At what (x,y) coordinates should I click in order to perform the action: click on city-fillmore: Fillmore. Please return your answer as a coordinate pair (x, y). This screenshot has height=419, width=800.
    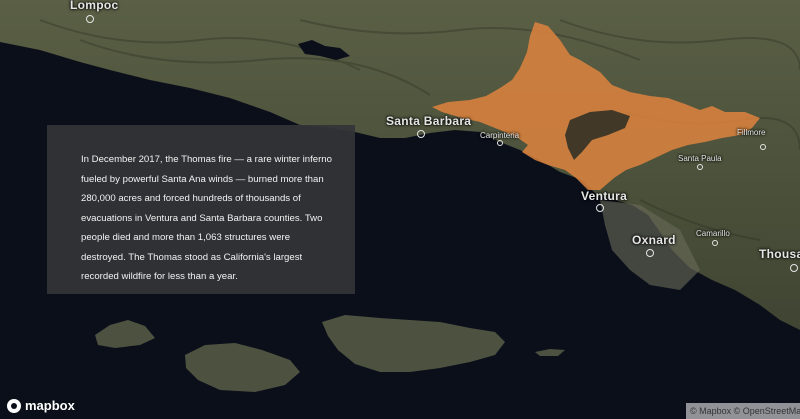
    Looking at the image, I should click on (751, 132).